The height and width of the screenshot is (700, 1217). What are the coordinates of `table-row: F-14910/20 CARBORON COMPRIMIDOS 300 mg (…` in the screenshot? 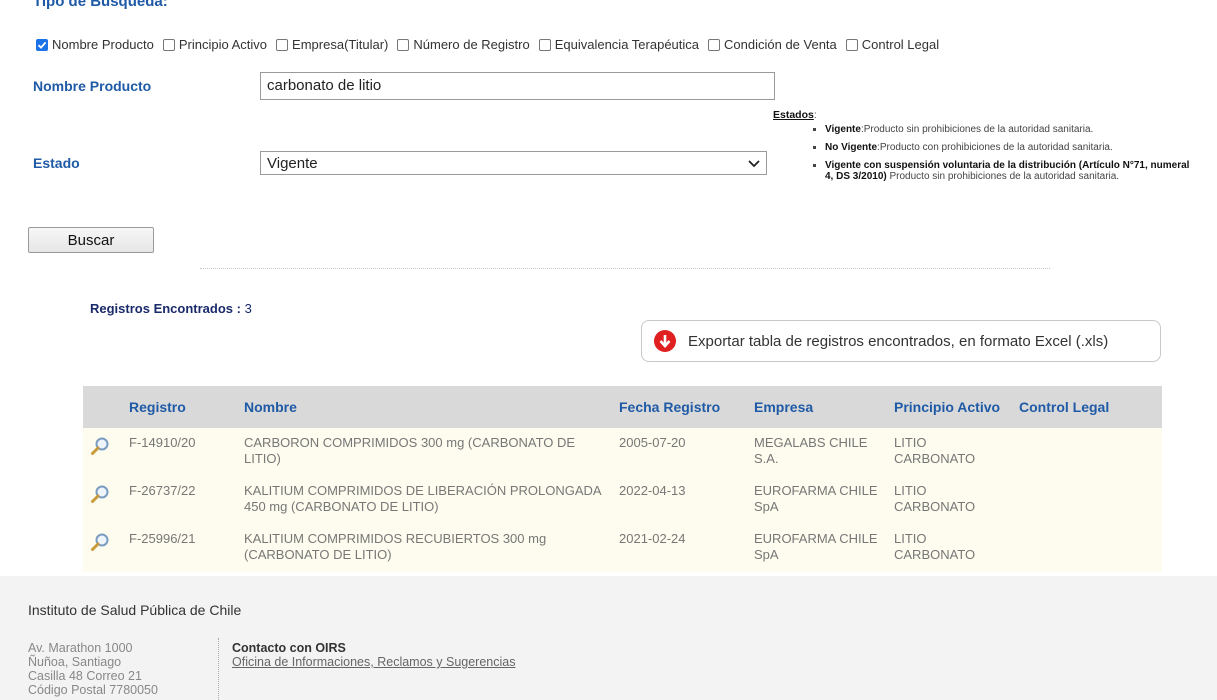 It's located at (622, 452).